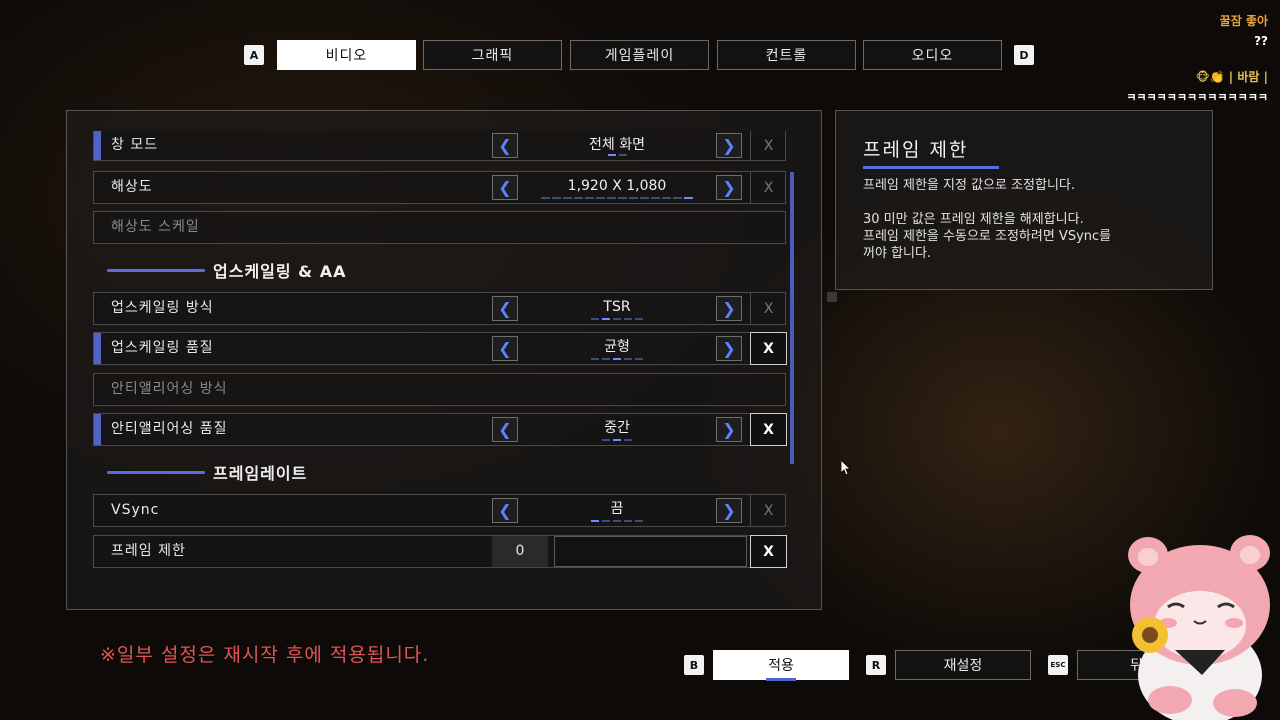 The image size is (1280, 720). Describe the element at coordinates (973, 219) in the screenshot. I see `info-line: 30 미만 값은 프레임 제한을 해제합니다.` at that location.